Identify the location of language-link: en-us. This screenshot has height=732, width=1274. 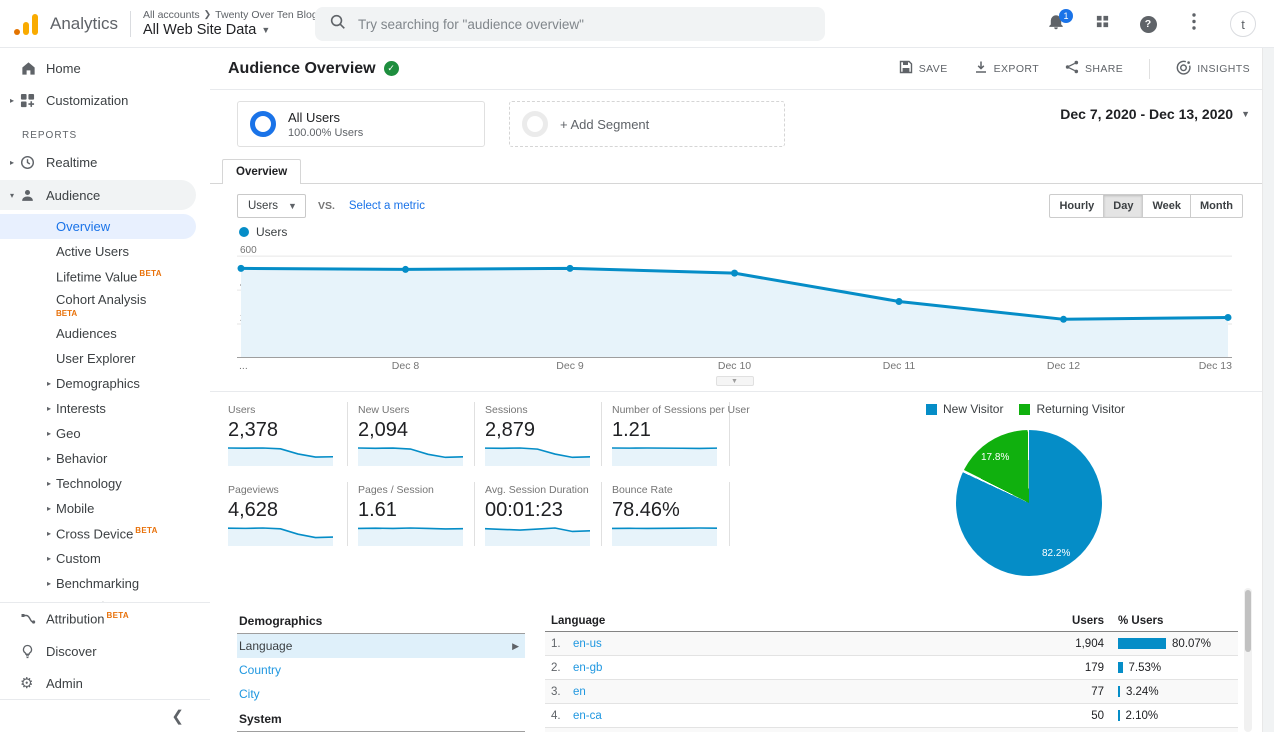
(587, 644).